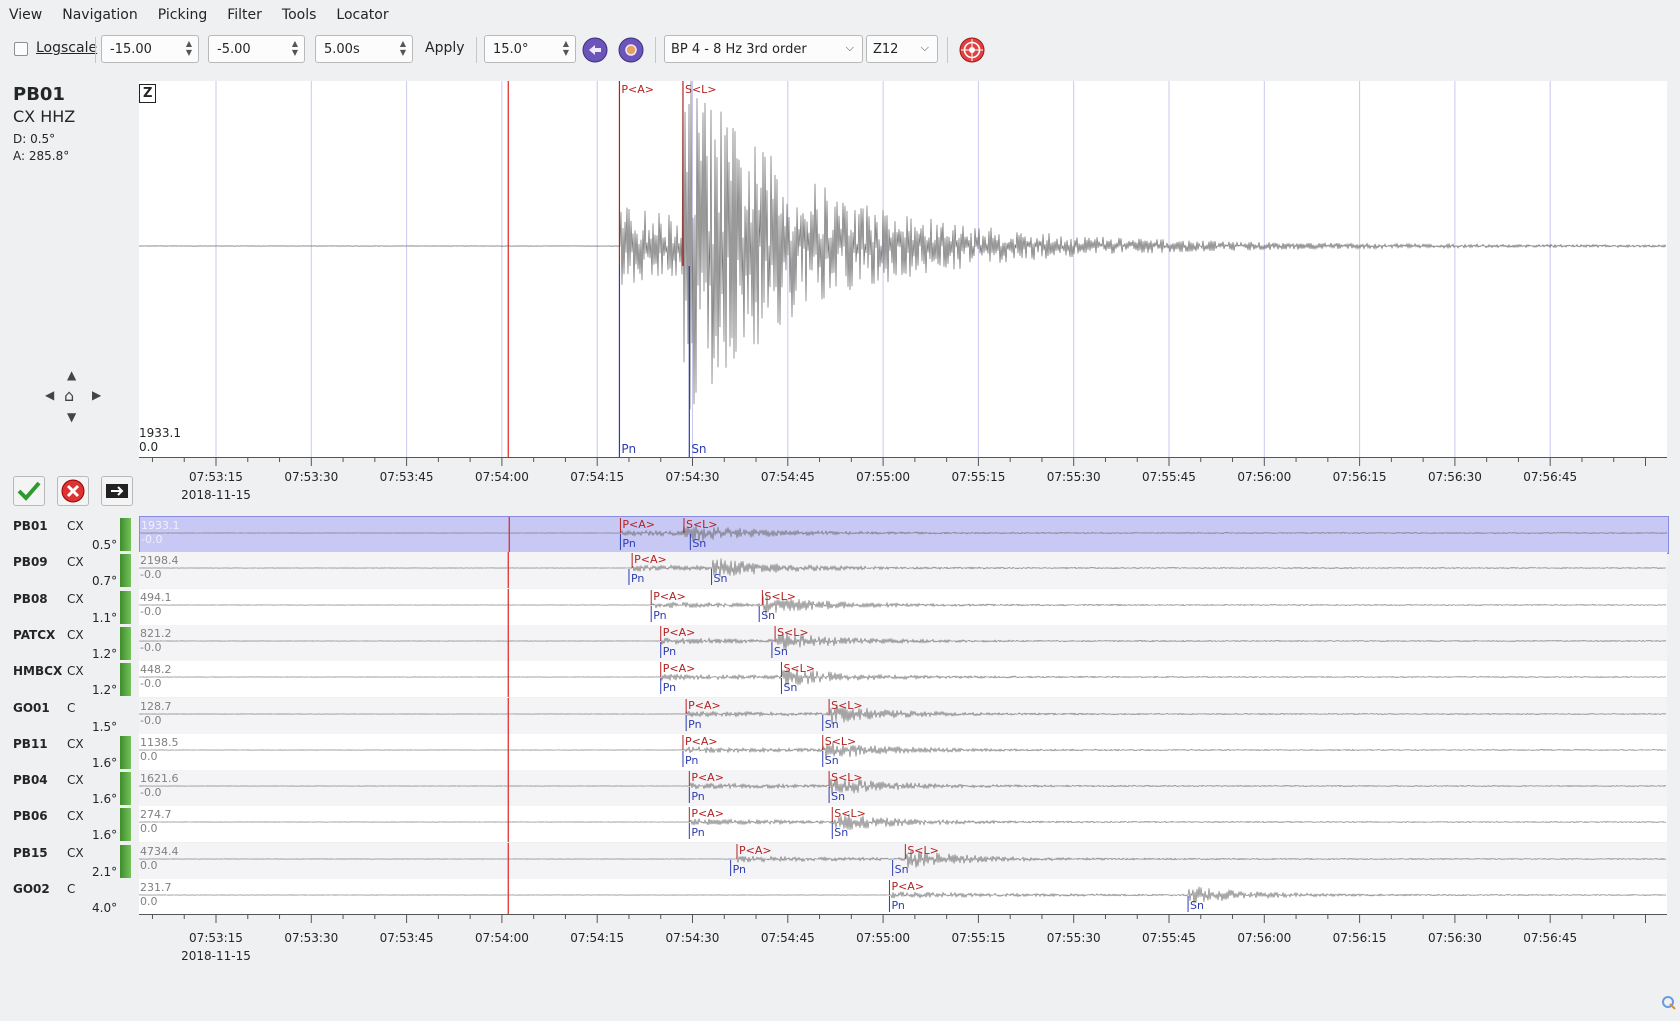 The image size is (1680, 1021). What do you see at coordinates (511, 49) in the screenshot?
I see `angle-value: 15.0°` at bounding box center [511, 49].